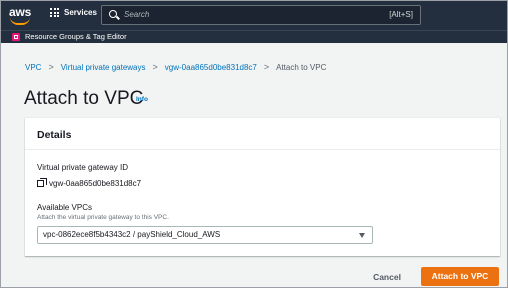 This screenshot has height=288, width=508. I want to click on page-title: Attach to VPC, so click(84, 98).